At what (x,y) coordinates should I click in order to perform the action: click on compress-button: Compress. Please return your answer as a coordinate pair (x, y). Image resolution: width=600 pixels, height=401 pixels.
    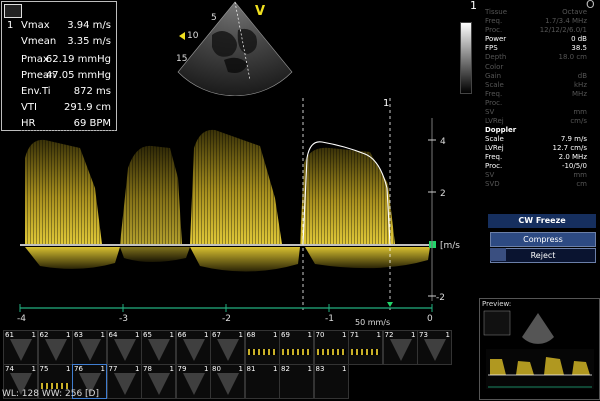
    Looking at the image, I should click on (543, 239).